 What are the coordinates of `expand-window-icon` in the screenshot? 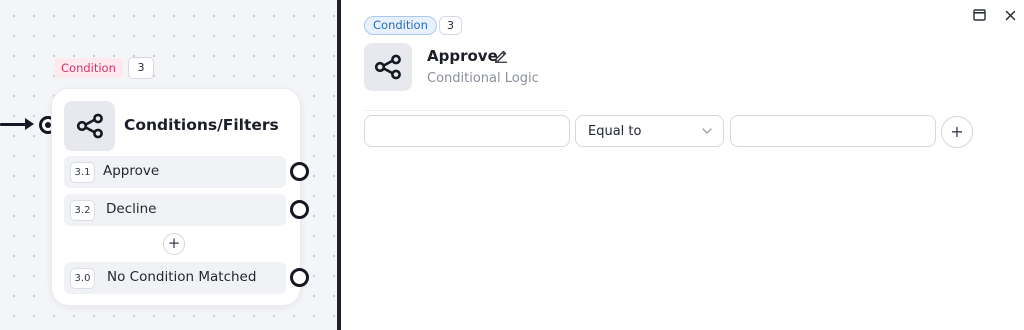 It's located at (979, 15).